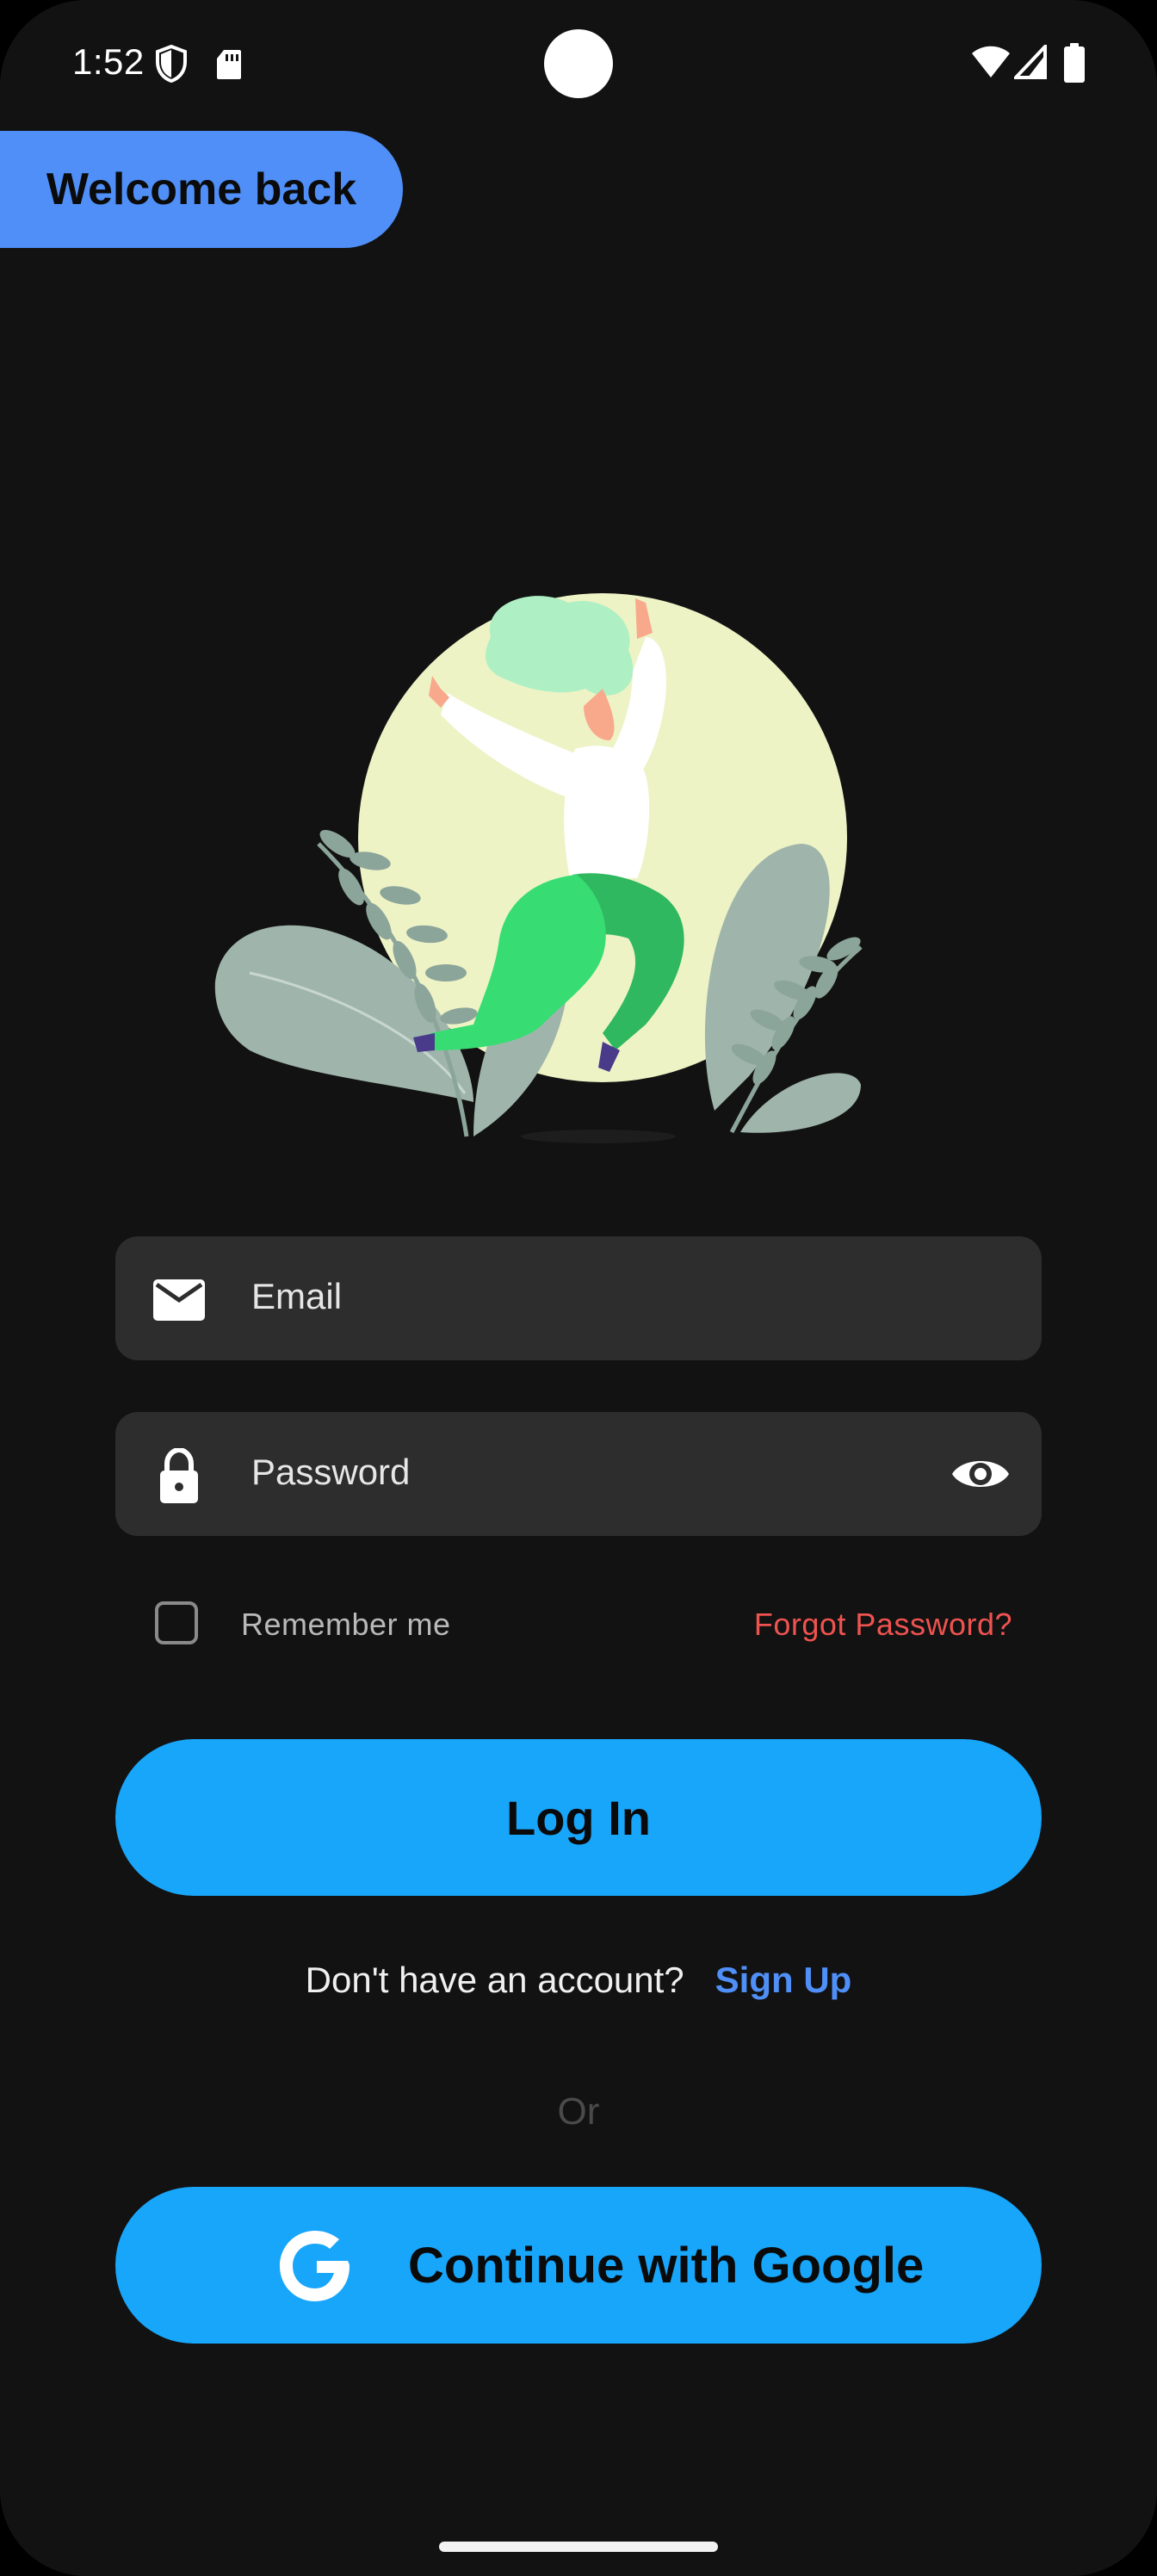  I want to click on or-divider: Or, so click(579, 2111).